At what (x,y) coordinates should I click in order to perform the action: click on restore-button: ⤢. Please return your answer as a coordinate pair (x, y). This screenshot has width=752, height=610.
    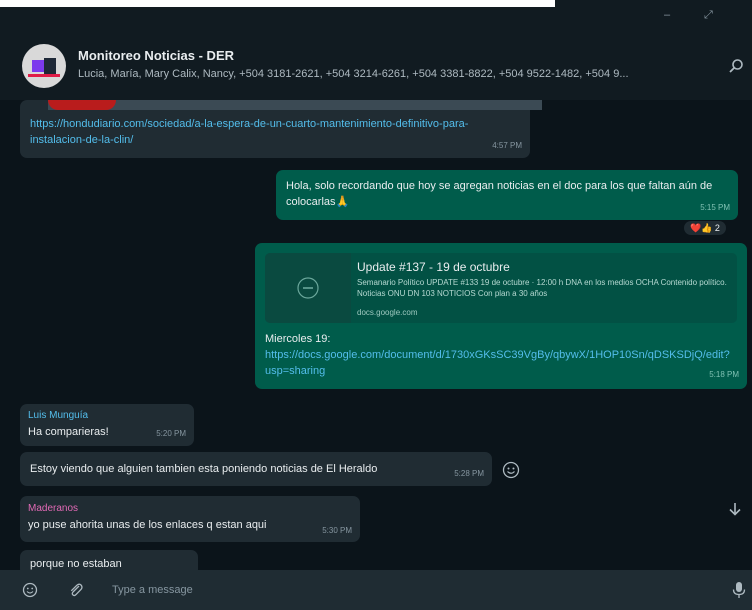
    Looking at the image, I should click on (708, 15).